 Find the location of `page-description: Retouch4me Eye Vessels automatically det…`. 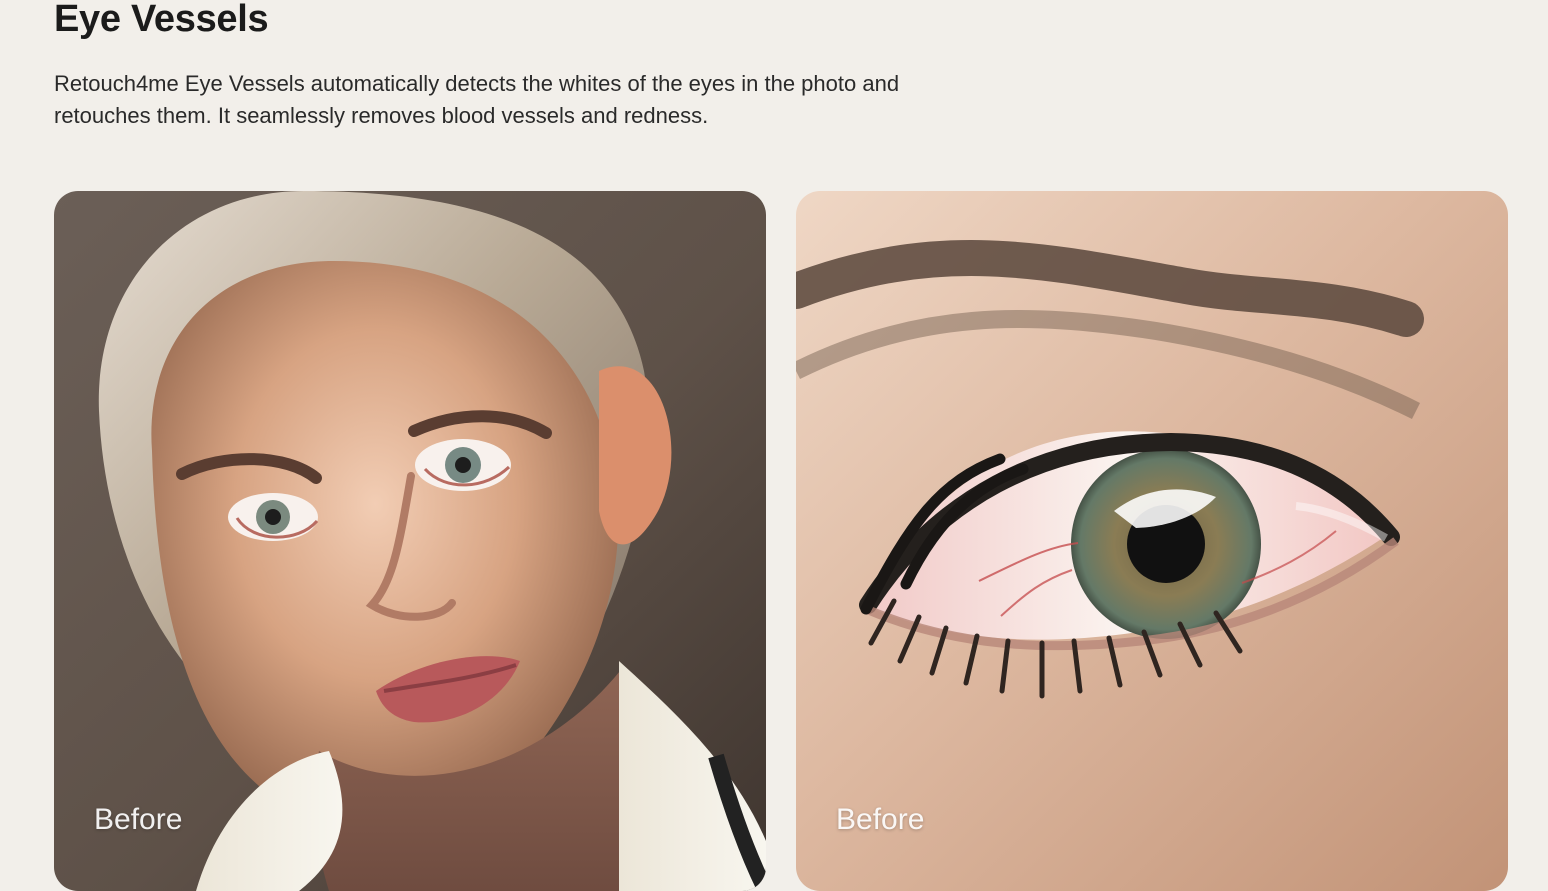

page-description: Retouch4me Eye Vessels automatically det… is located at coordinates (477, 99).